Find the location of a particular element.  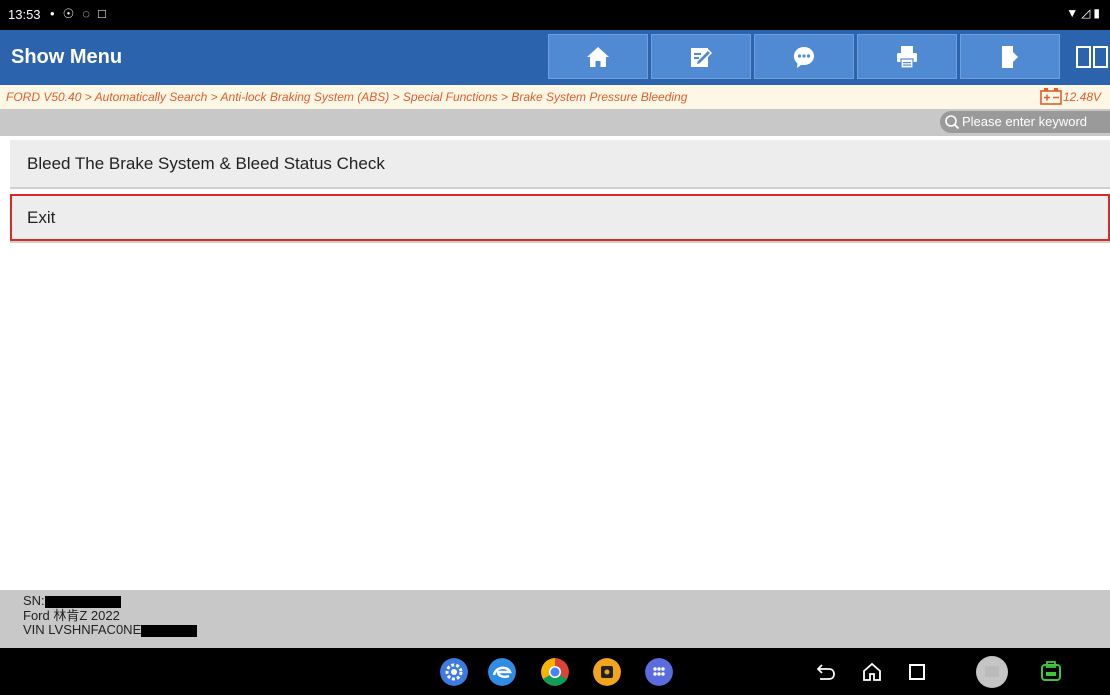

search-bar: Please enter keyword is located at coordinates (555, 122).